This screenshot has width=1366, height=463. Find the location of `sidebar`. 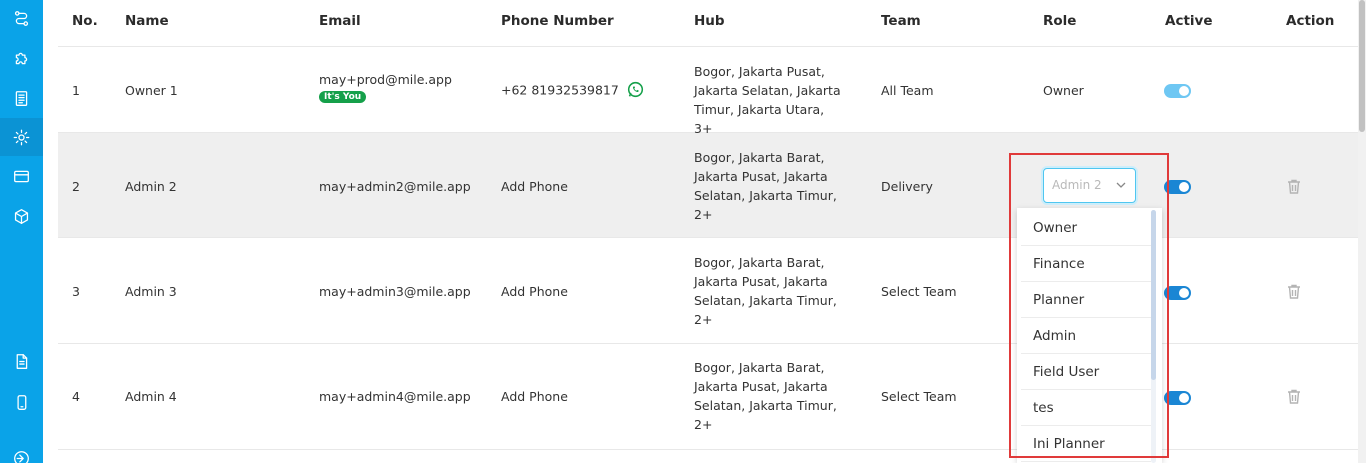

sidebar is located at coordinates (21, 231).